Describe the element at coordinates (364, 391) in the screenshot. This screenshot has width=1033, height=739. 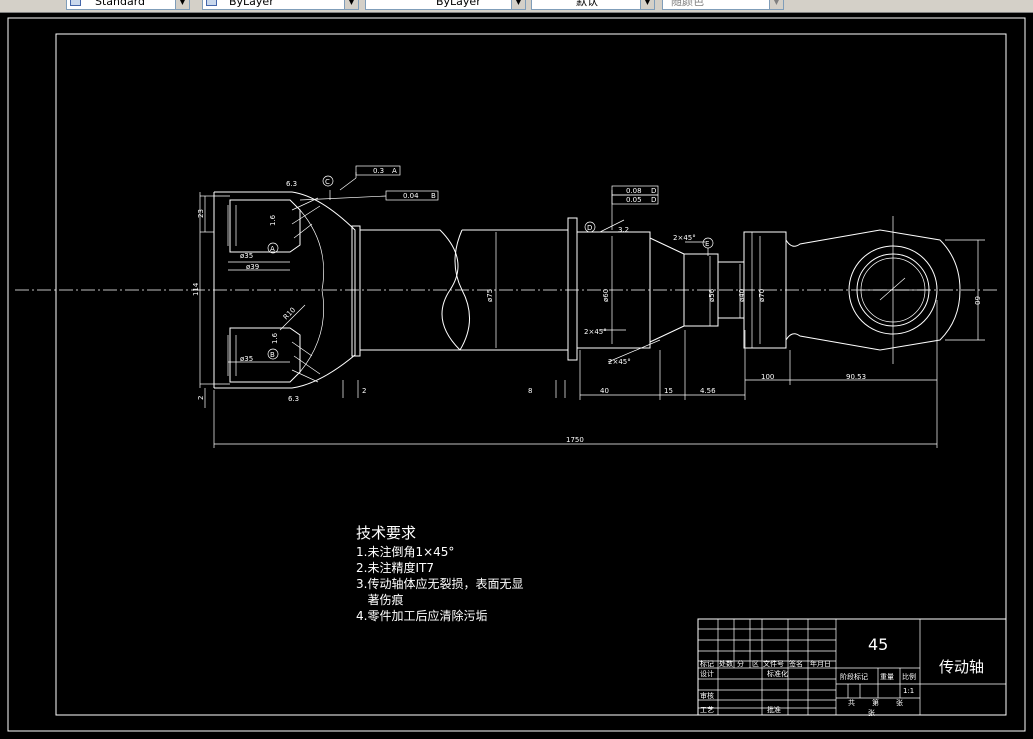
I see `dim-2-flange: 2` at that location.